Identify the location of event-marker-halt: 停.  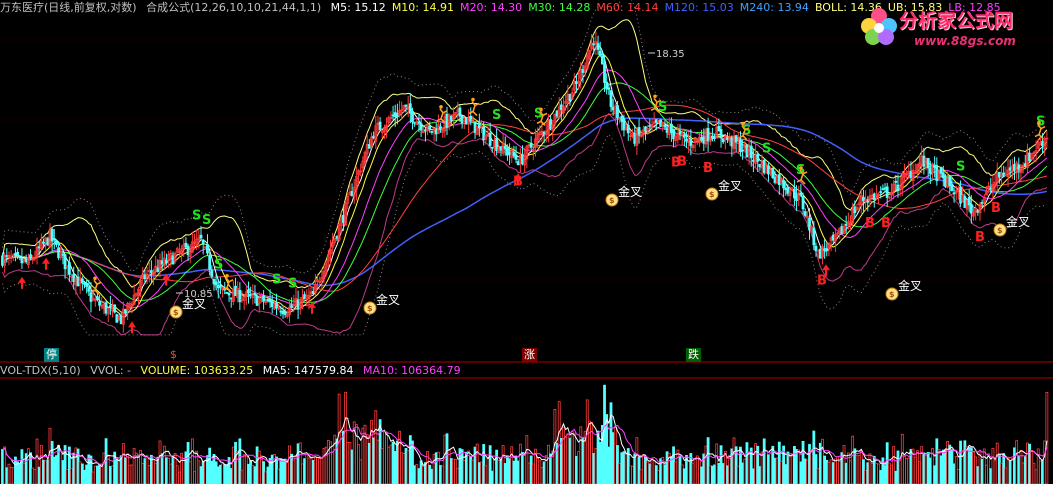
(51, 355).